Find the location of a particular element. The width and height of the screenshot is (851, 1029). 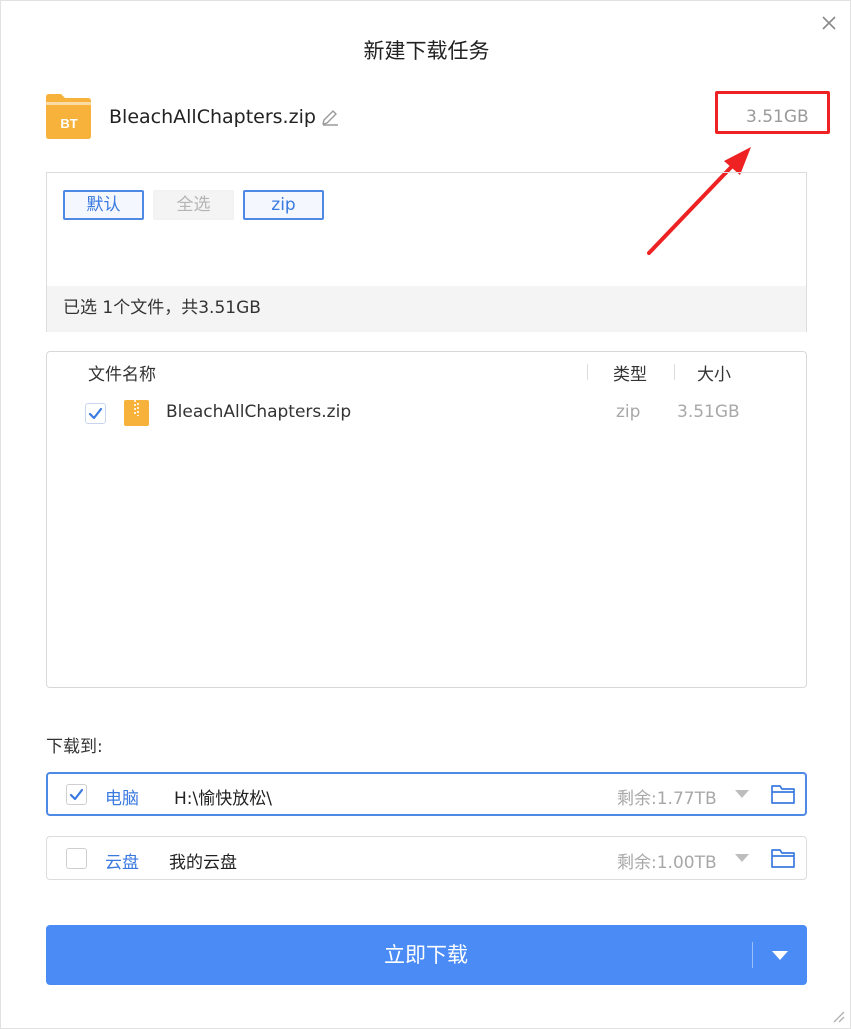

file-header: BT BleachAllChapters.zip 3.51GB is located at coordinates (427, 117).